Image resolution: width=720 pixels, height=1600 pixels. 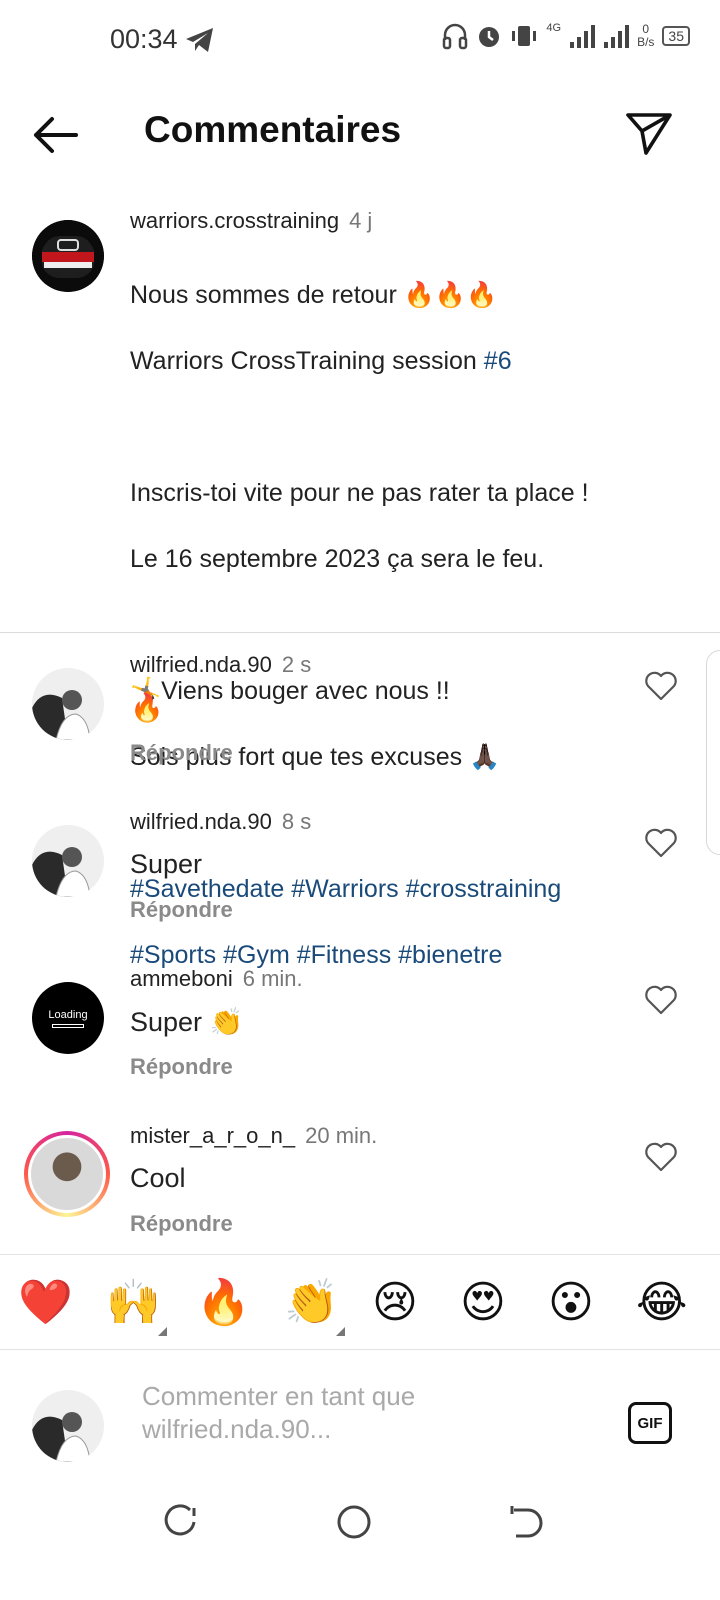 I want to click on home-circle-icon, so click(x=354, y=1522).